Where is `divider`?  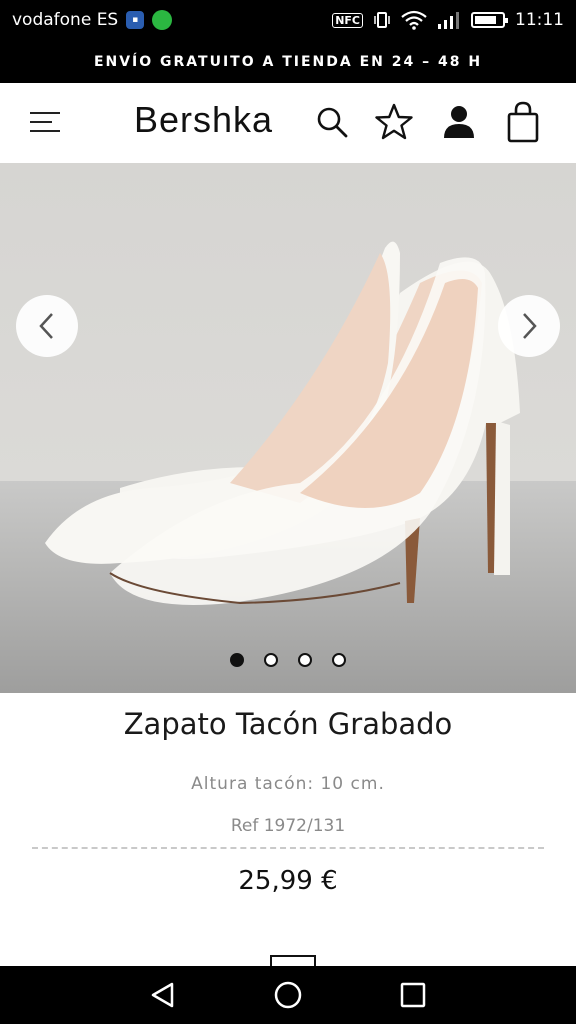
divider is located at coordinates (288, 848).